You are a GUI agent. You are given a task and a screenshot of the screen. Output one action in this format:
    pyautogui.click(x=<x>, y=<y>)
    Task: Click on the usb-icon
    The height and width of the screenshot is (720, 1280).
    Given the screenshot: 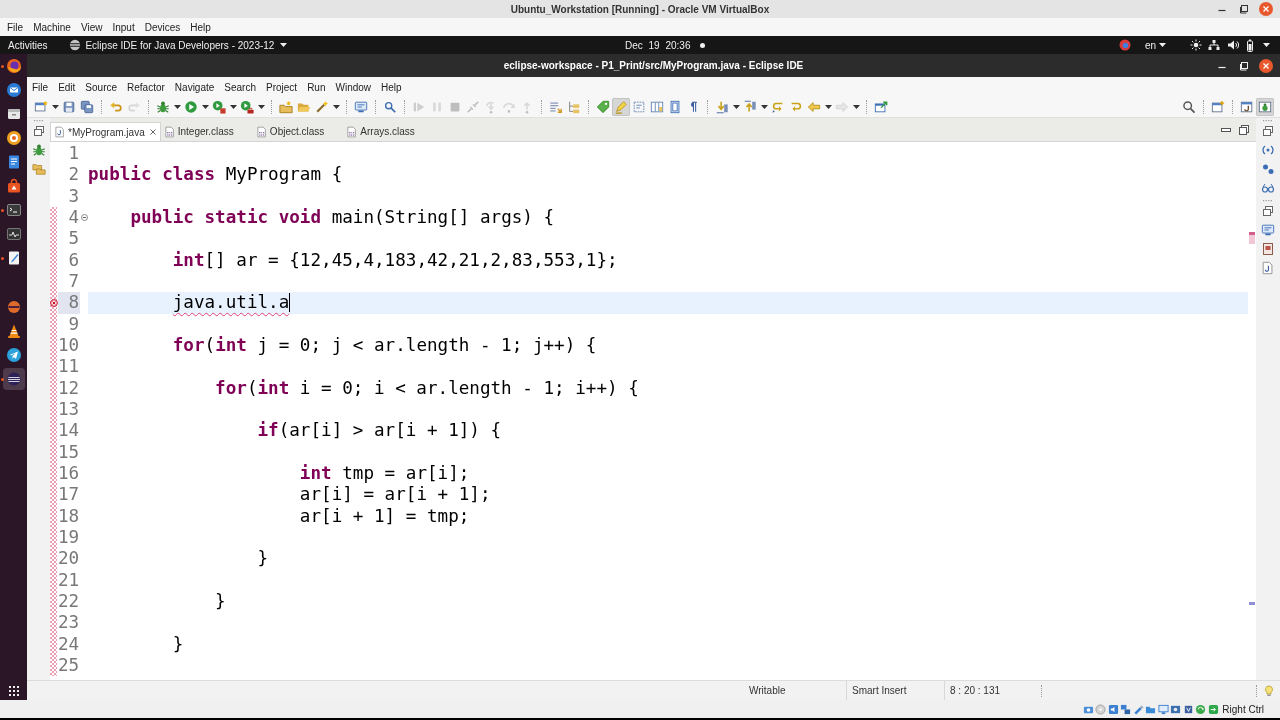 What is the action you would take?
    pyautogui.click(x=1138, y=709)
    